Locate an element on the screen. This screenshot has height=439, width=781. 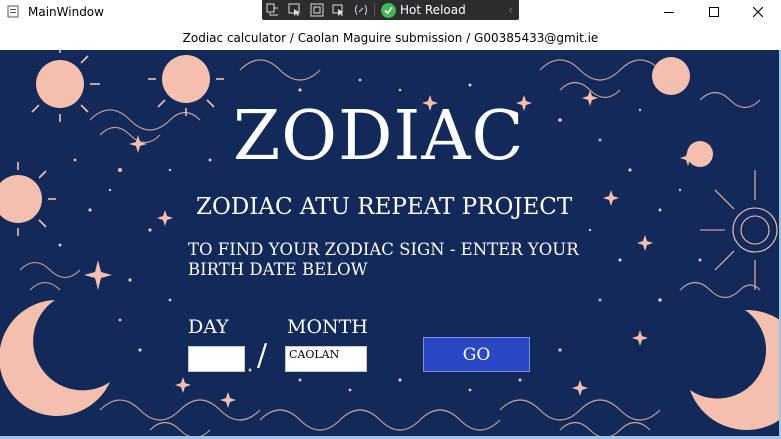
layout-adorner-icon is located at coordinates (317, 10).